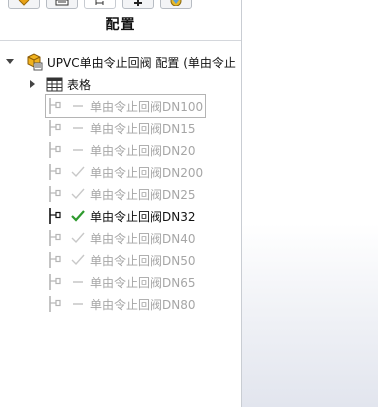  I want to click on tree-root-node: UPVC单由令止回阀 配置 (单由令止, so click(120, 62).